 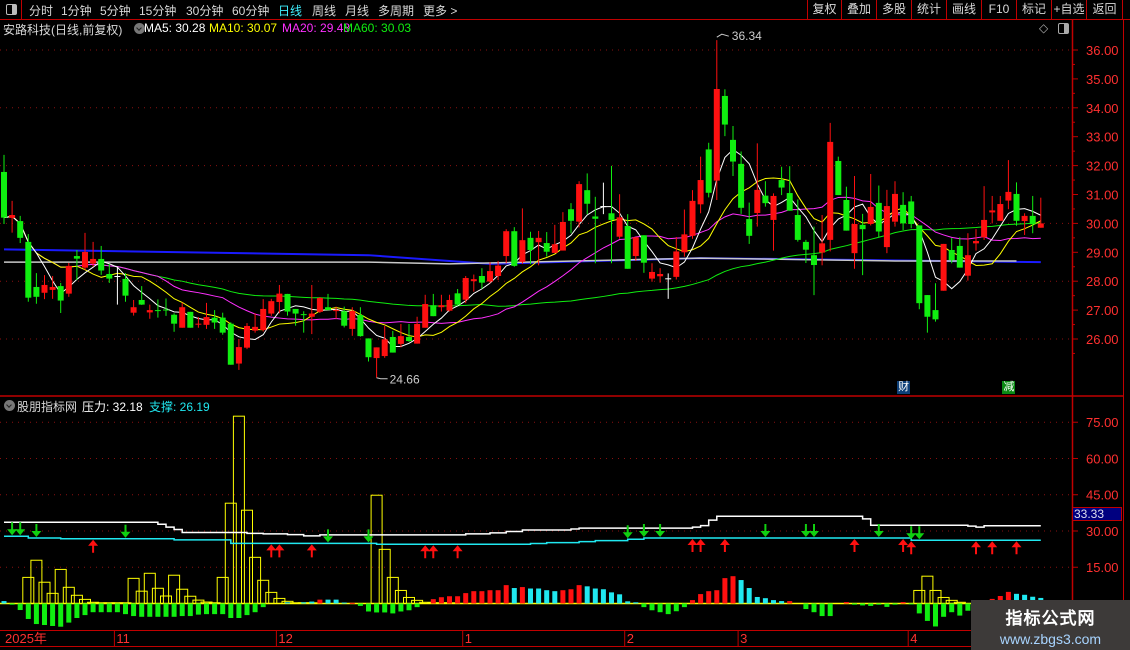 I want to click on chevron-down-icon, so click(x=9, y=405).